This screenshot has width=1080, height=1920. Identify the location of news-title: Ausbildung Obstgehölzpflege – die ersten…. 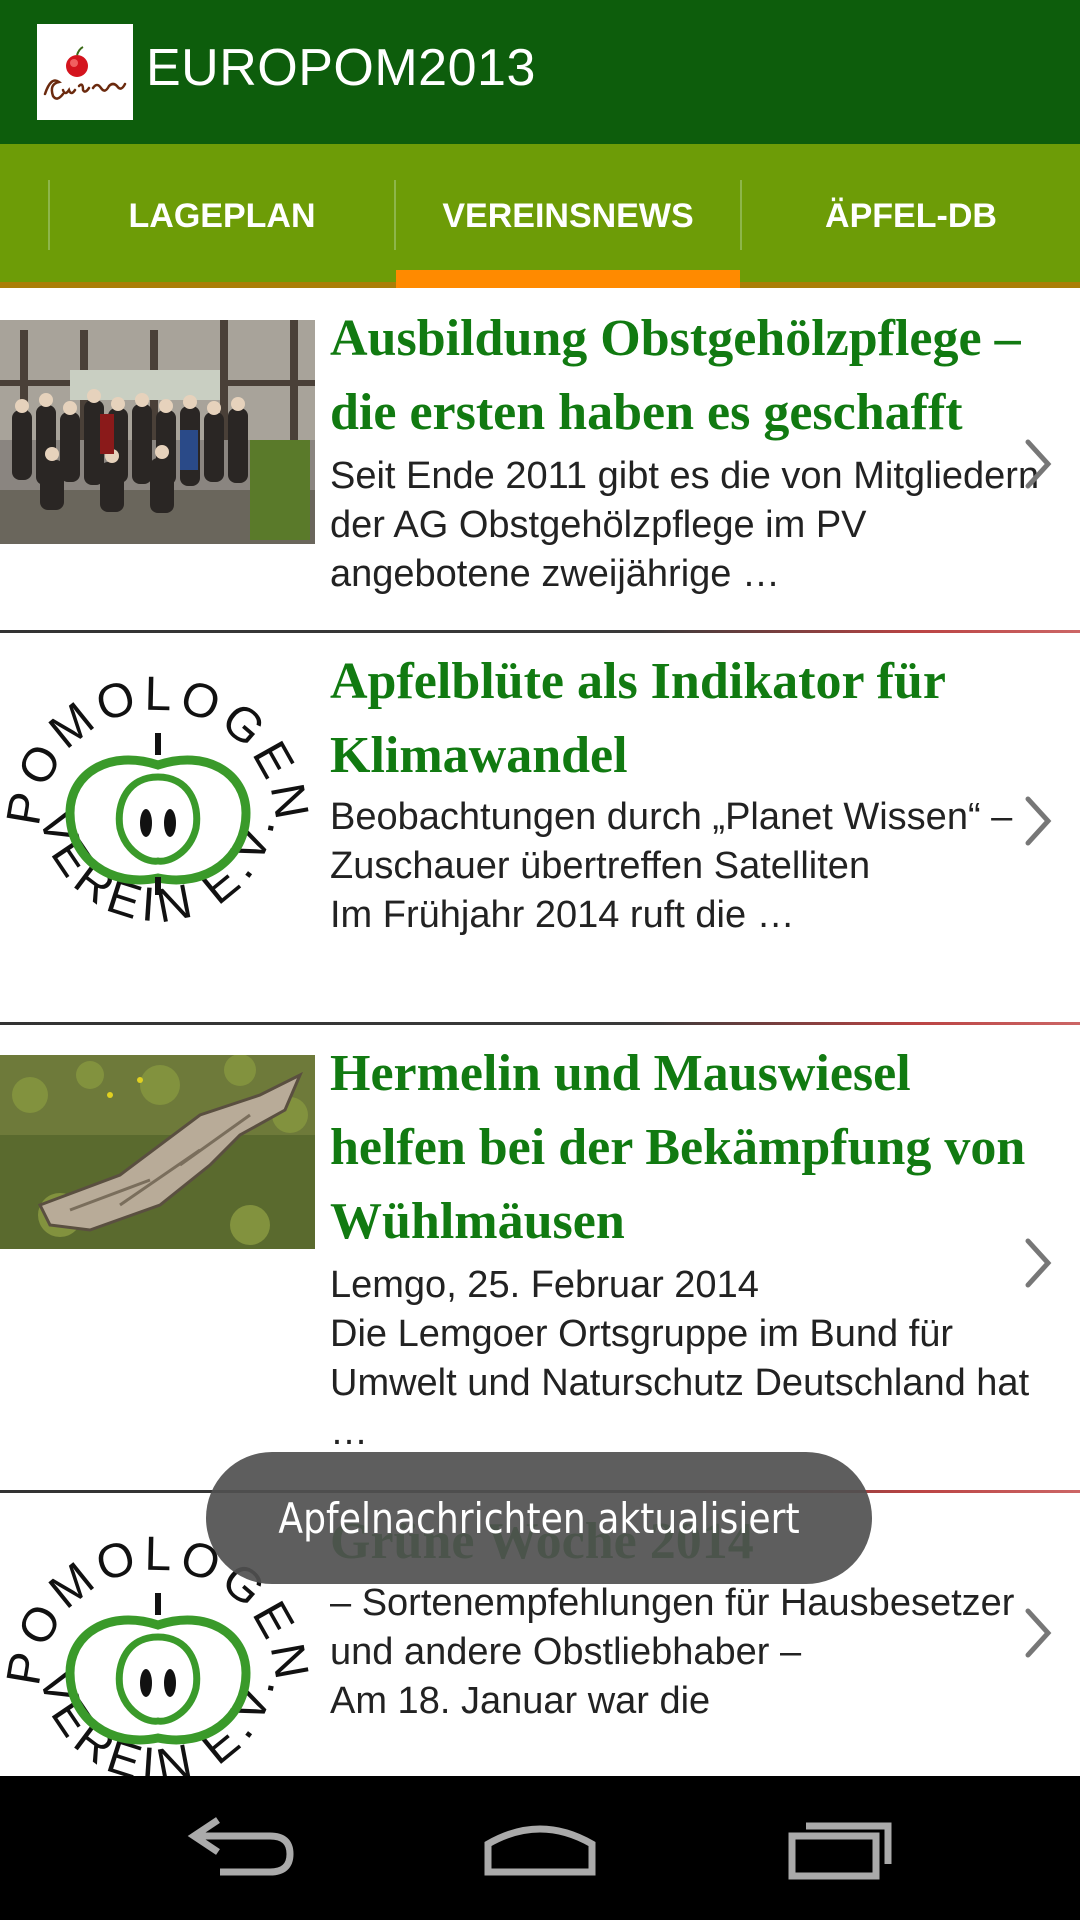
(675, 375).